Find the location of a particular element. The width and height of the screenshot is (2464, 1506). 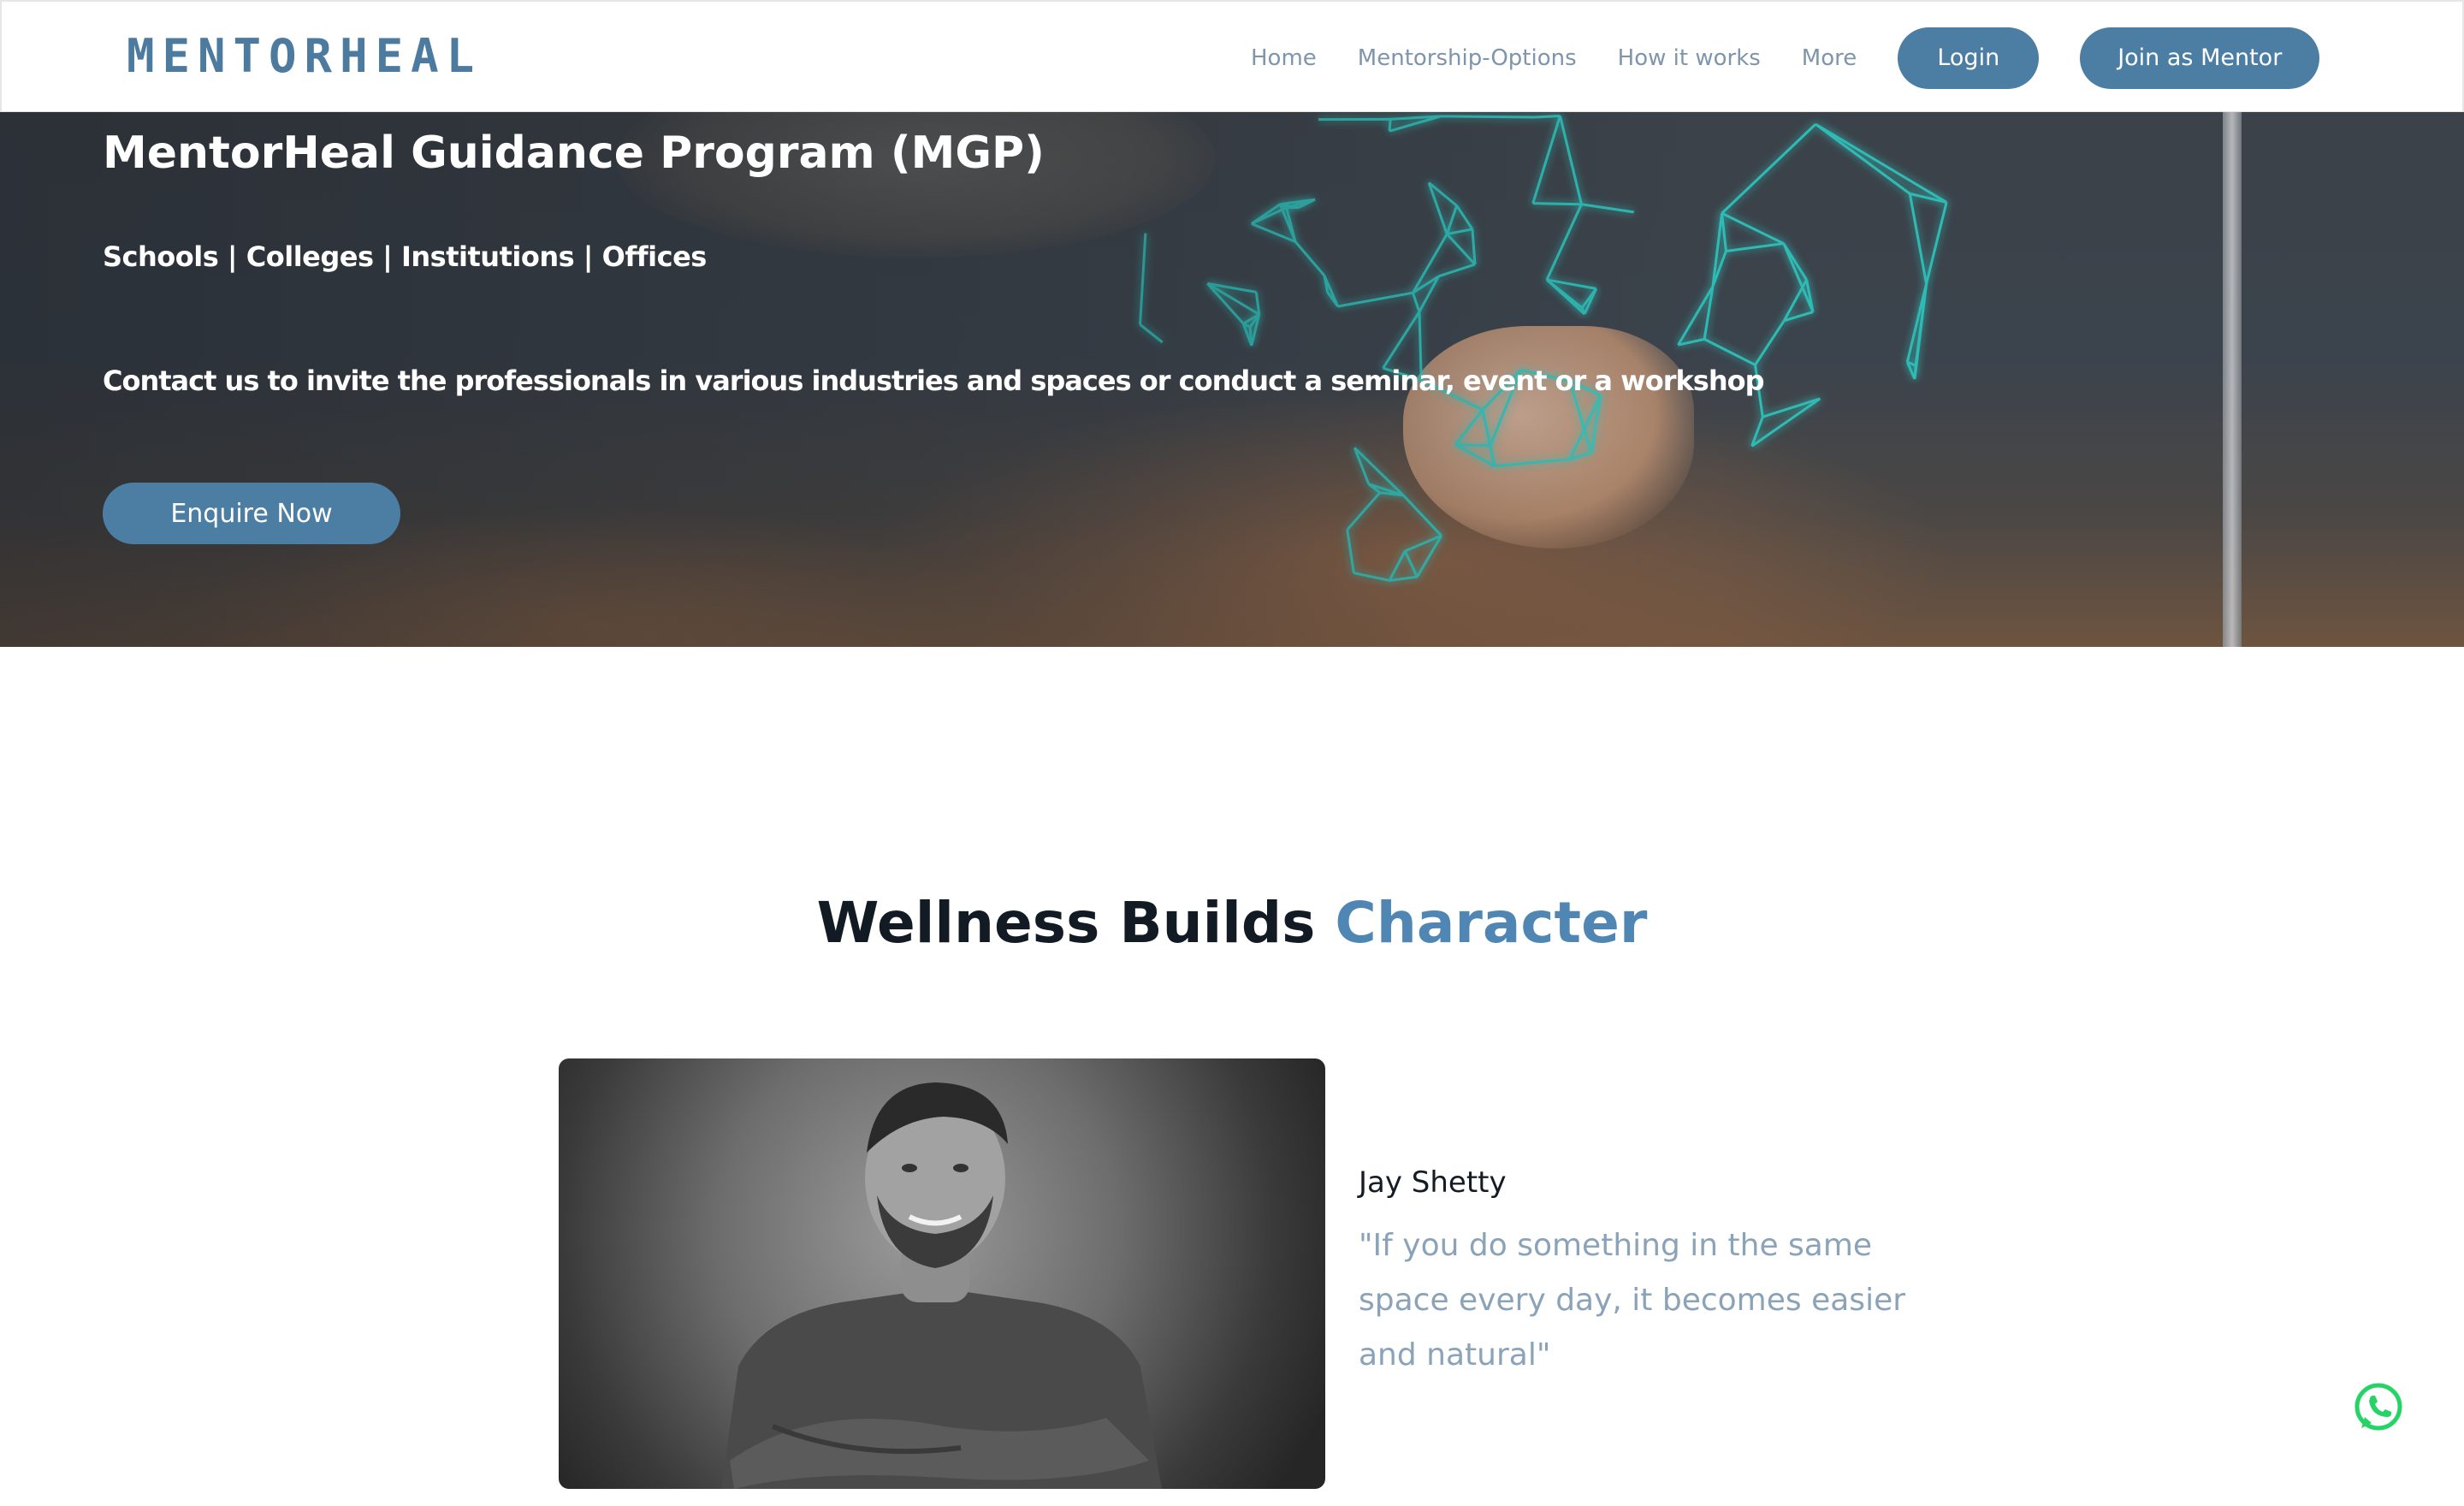

brand-logo: MENTORHEAL is located at coordinates (304, 57).